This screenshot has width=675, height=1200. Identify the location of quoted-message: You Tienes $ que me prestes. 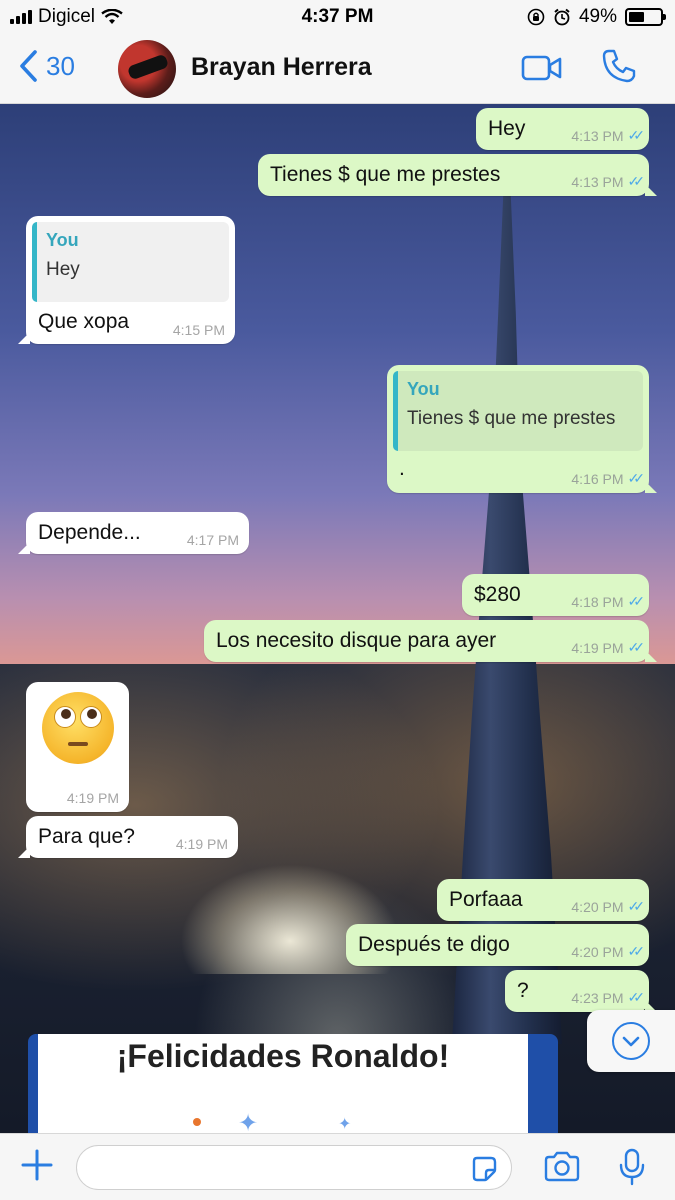
(518, 411).